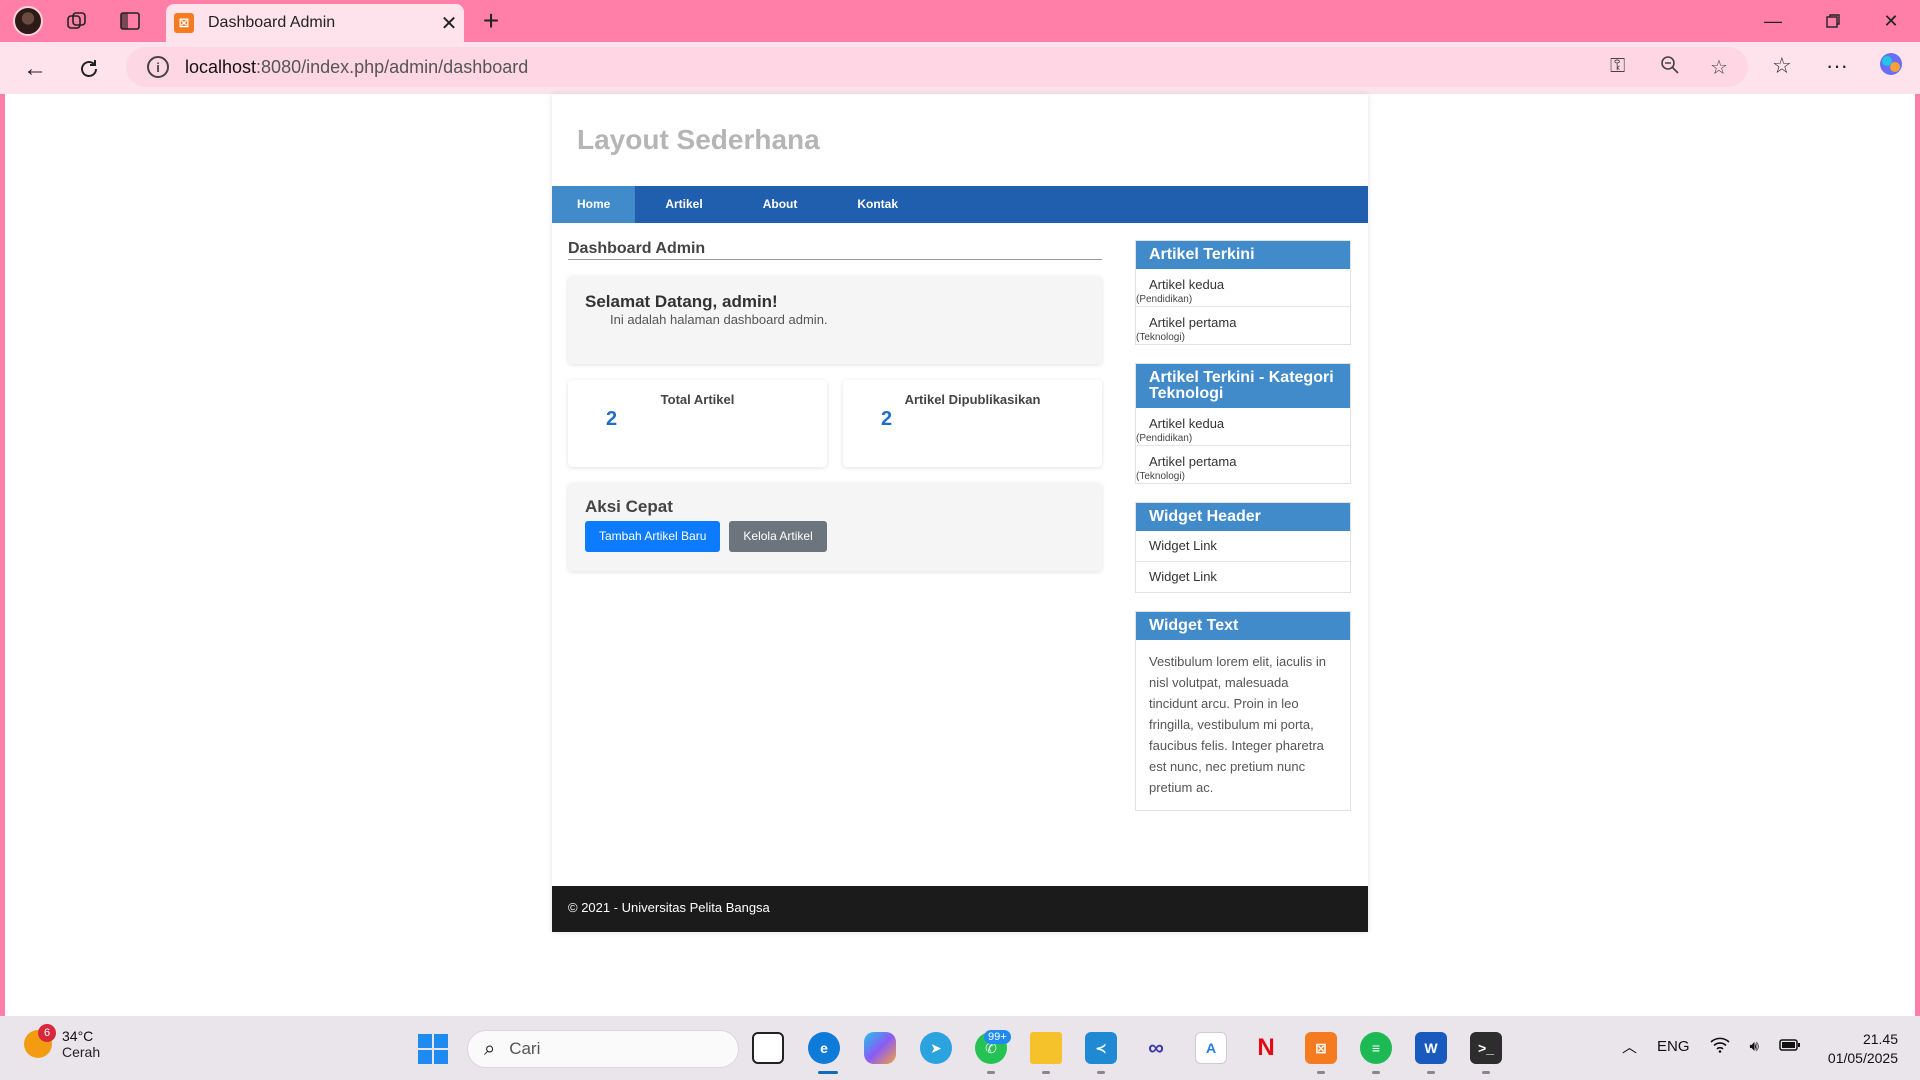  Describe the element at coordinates (130, 21) in the screenshot. I see `vertical-tabs-icon` at that location.